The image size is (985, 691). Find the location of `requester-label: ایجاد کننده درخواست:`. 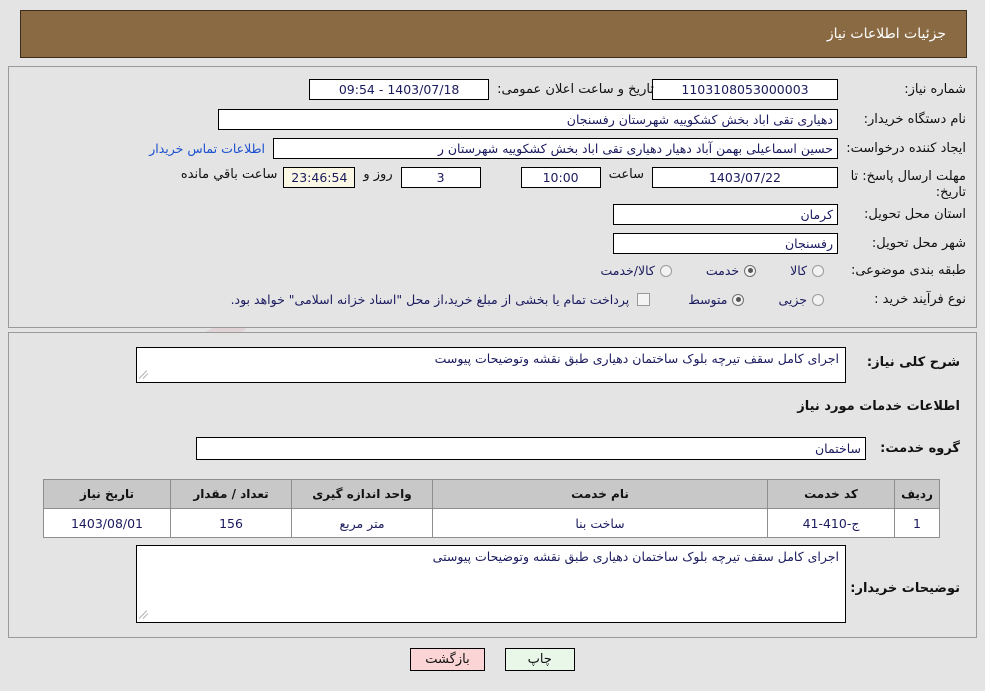

requester-label: ایجاد کننده درخواست: is located at coordinates (906, 148).